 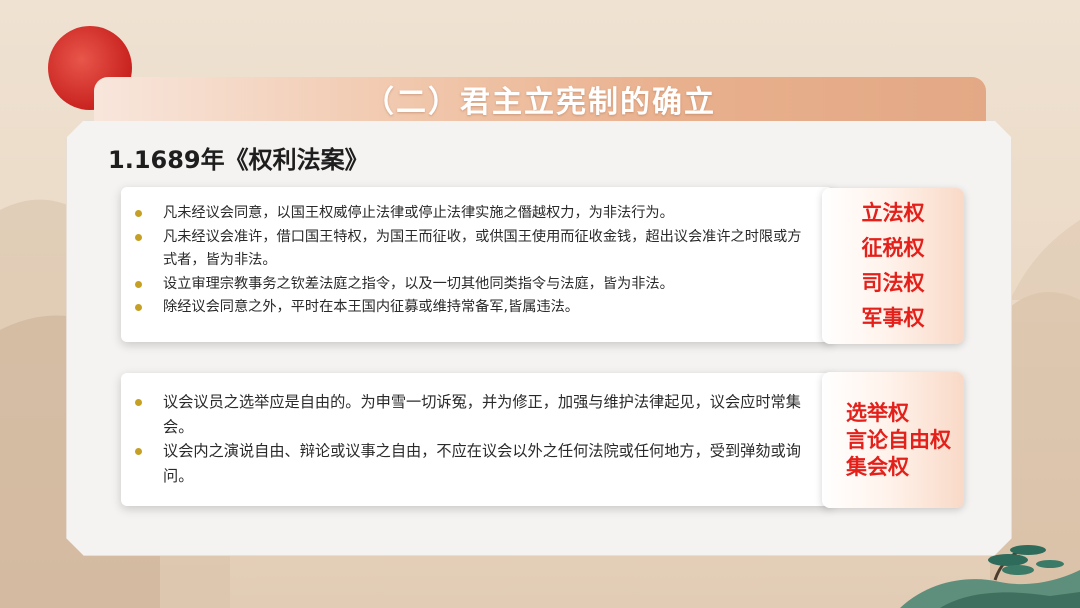 I want to click on right-assembly: 集会权, so click(x=877, y=466).